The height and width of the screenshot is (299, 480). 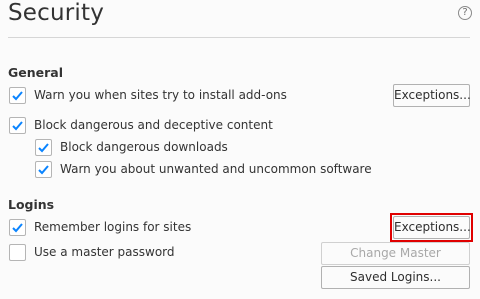 I want to click on remember-logins-row: Remember logins for sites, so click(x=100, y=227).